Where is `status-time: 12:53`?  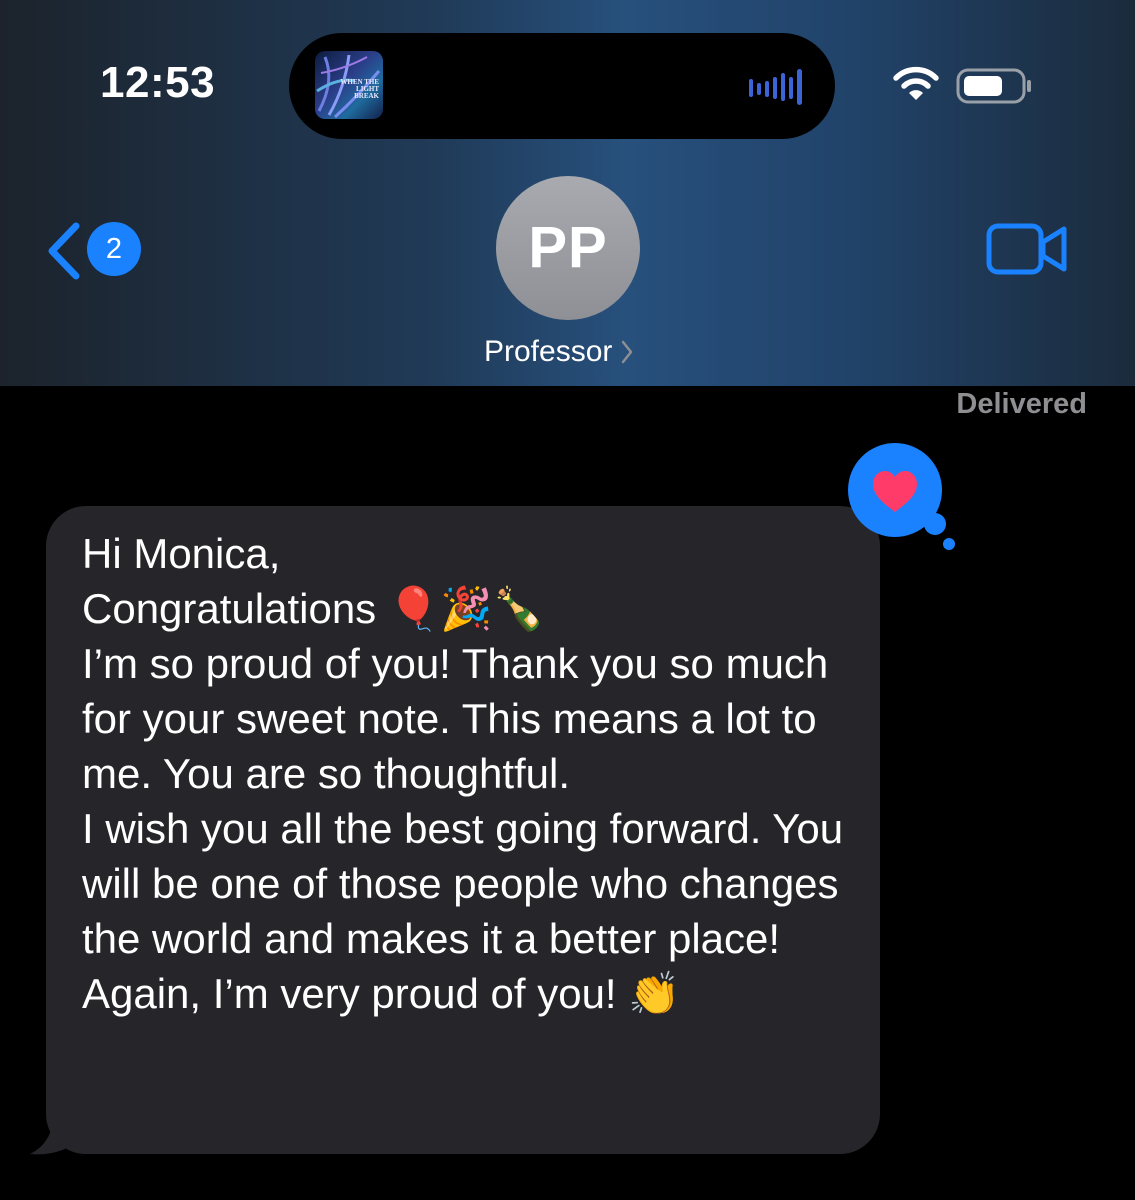
status-time: 12:53 is located at coordinates (158, 82).